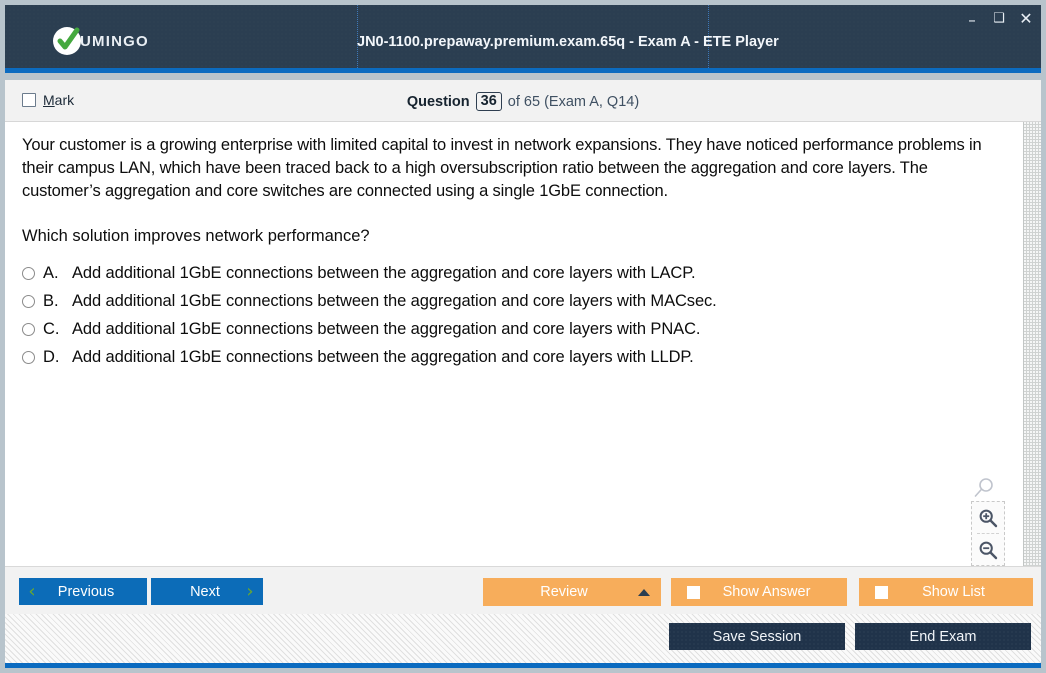 This screenshot has width=1046, height=673. What do you see at coordinates (573, 101) in the screenshot?
I see `question-total-text: of 65 (Exam A, Q14)` at bounding box center [573, 101].